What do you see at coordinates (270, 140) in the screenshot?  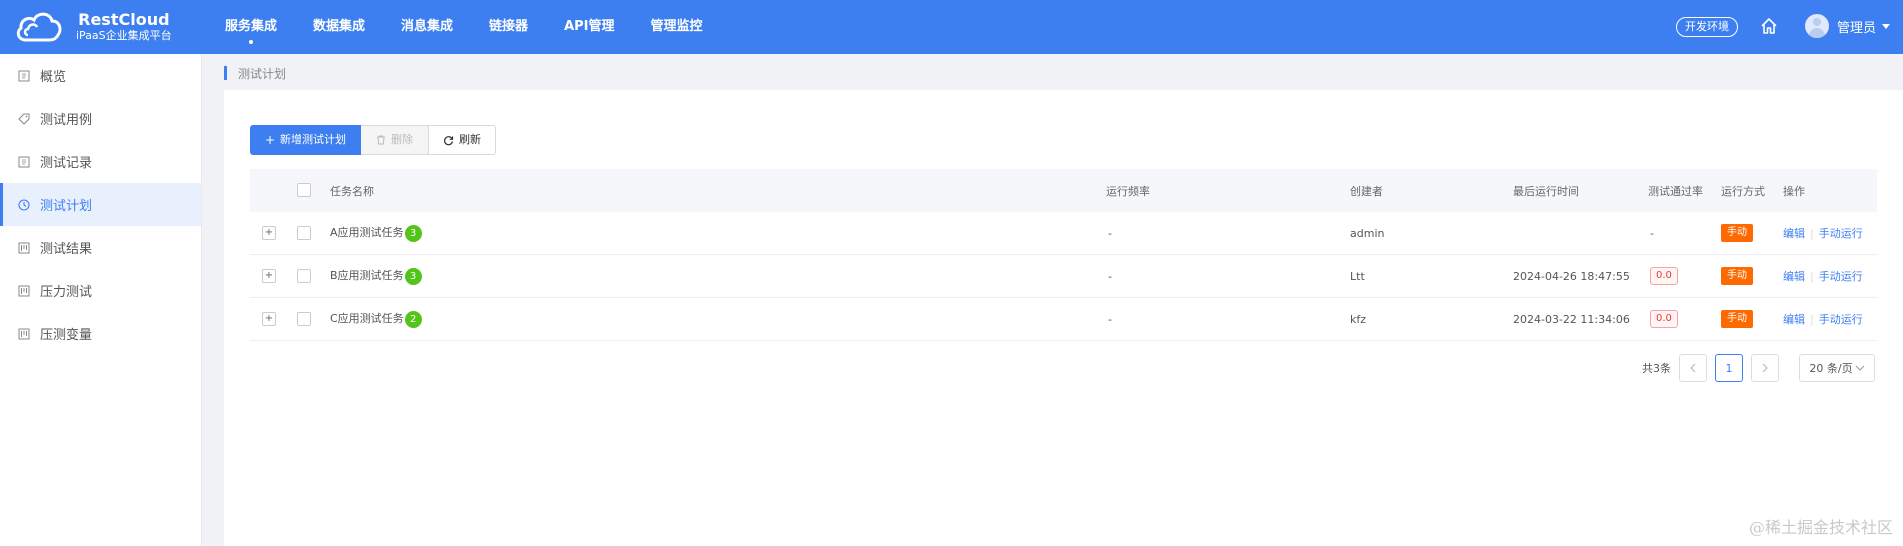 I see `plus-icon: +` at bounding box center [270, 140].